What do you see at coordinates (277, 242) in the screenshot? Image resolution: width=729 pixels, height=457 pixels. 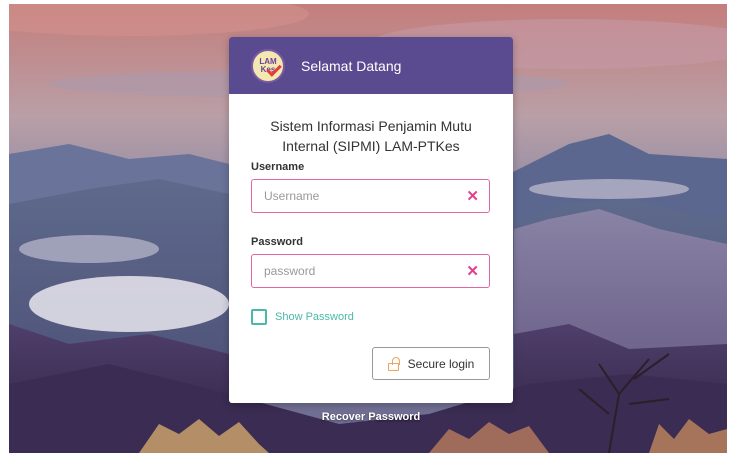 I see `password-label: Password` at bounding box center [277, 242].